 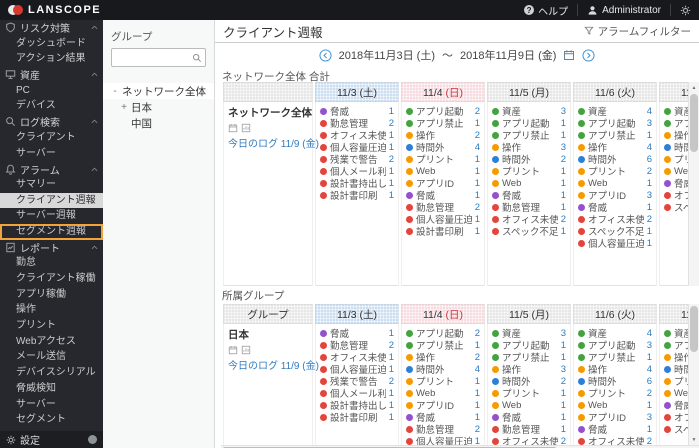 What do you see at coordinates (51, 75) in the screenshot?
I see `sidebar-section-header: 資産` at bounding box center [51, 75].